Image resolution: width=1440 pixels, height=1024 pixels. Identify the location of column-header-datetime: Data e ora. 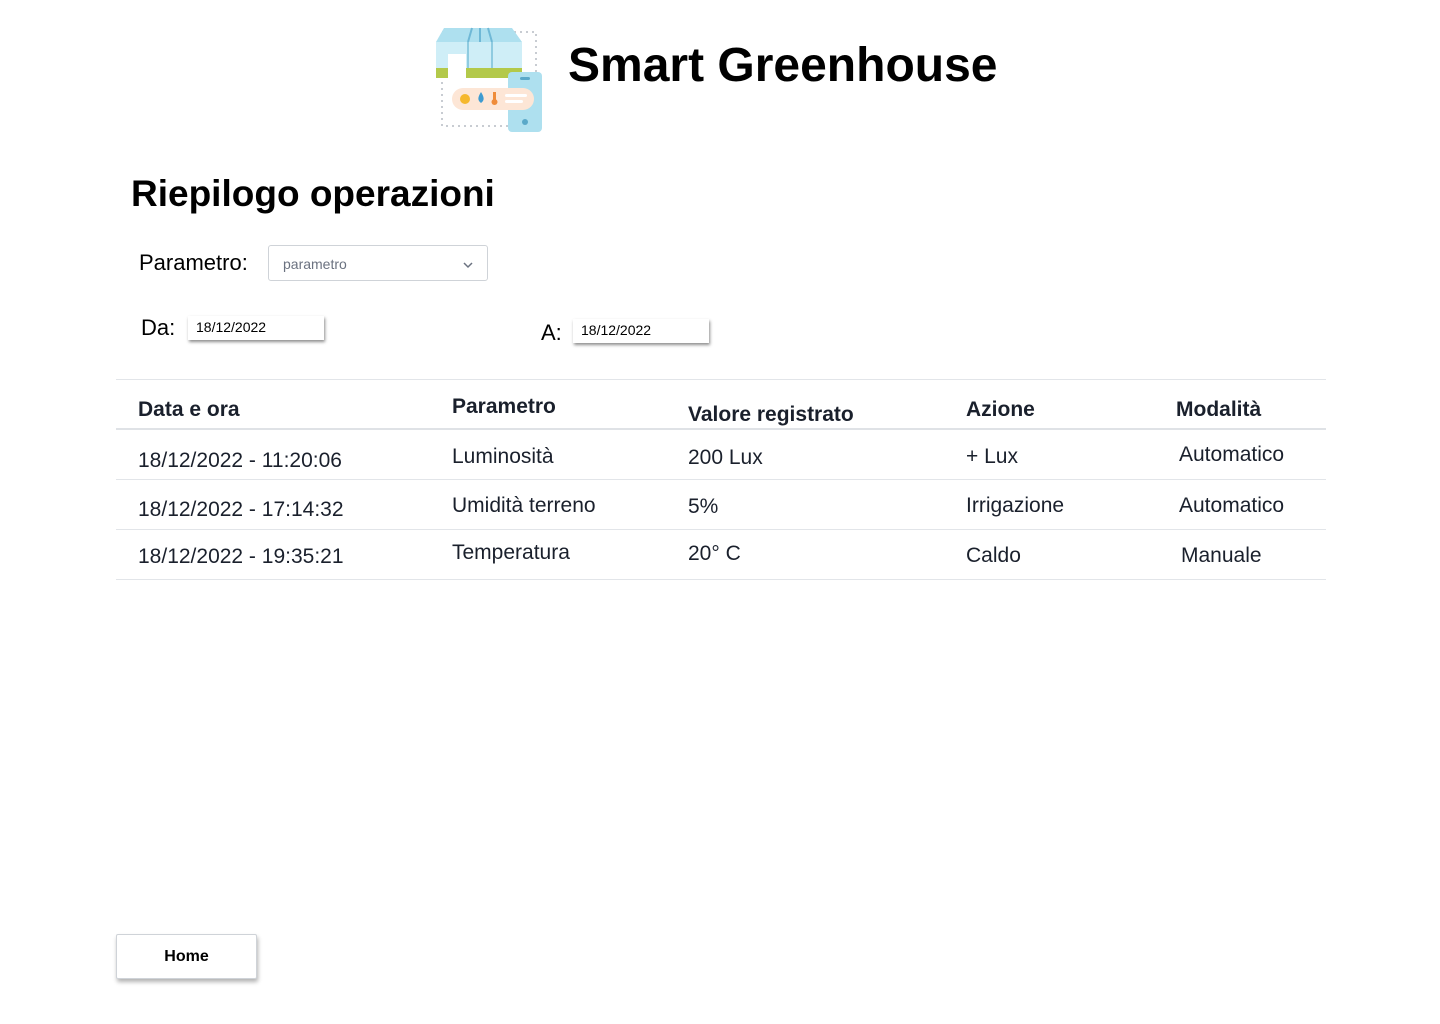
(189, 409).